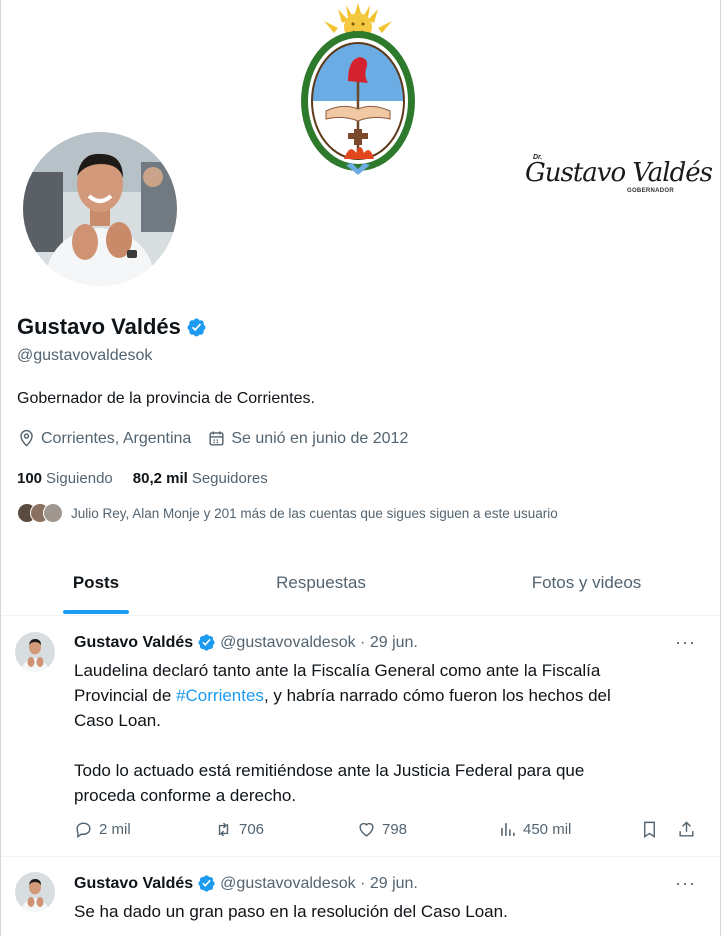 Image resolution: width=721 pixels, height=936 pixels. Describe the element at coordinates (585, 586) in the screenshot. I see `tab-media: Fotos y videos` at that location.